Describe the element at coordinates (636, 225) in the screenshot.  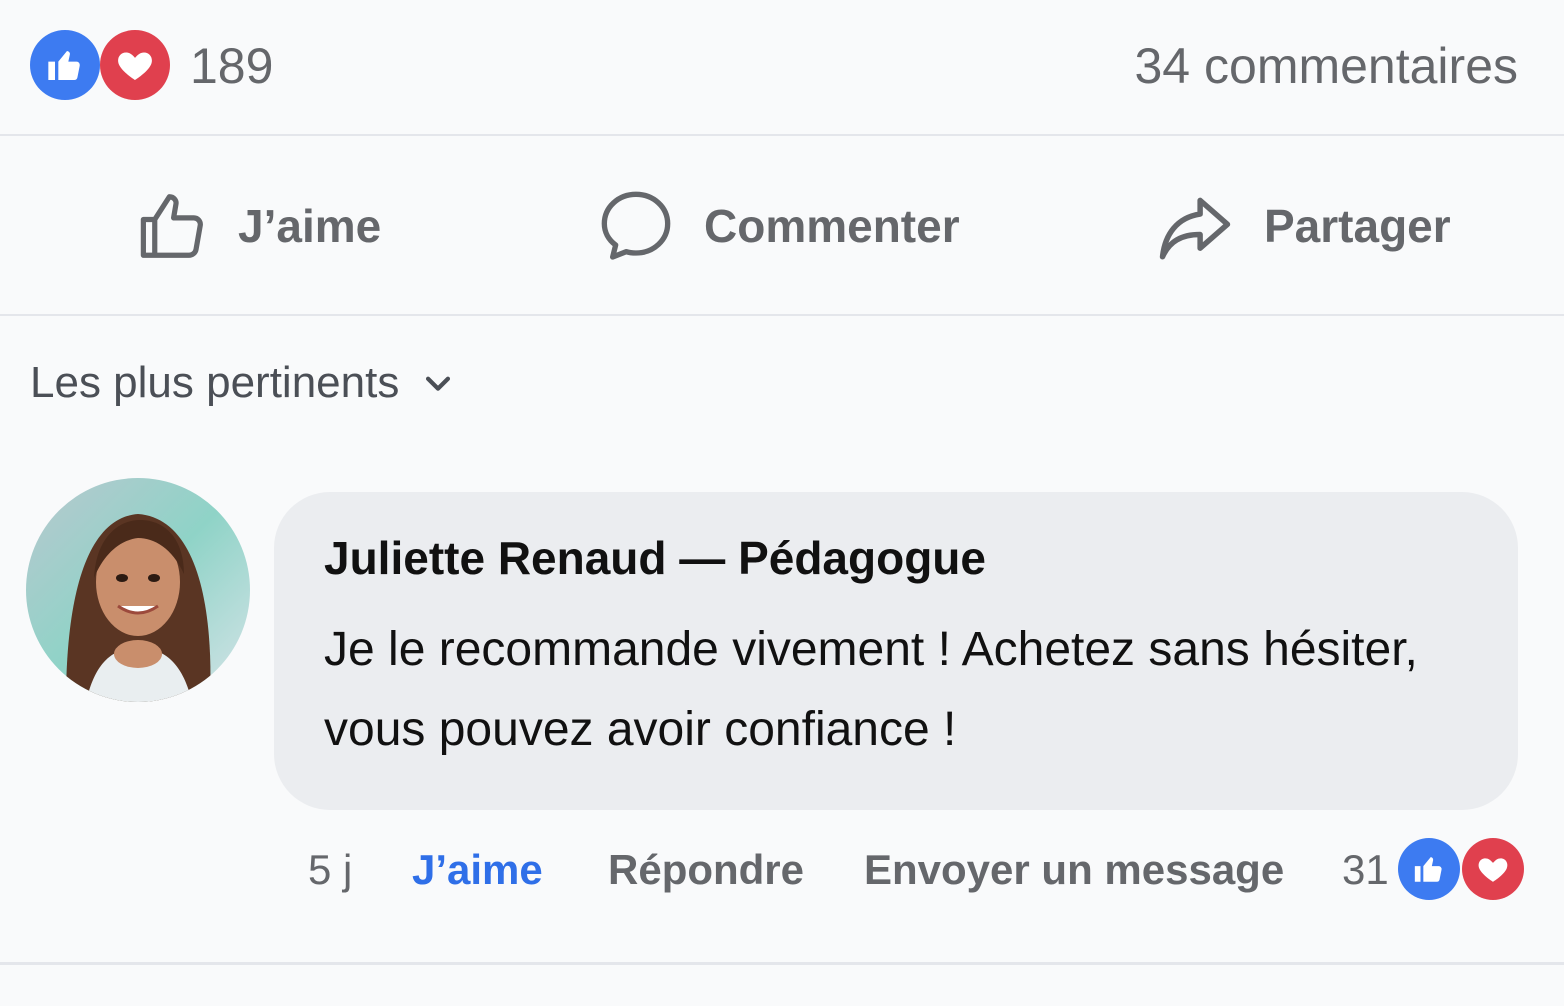
I see `comment-bubble-icon` at that location.